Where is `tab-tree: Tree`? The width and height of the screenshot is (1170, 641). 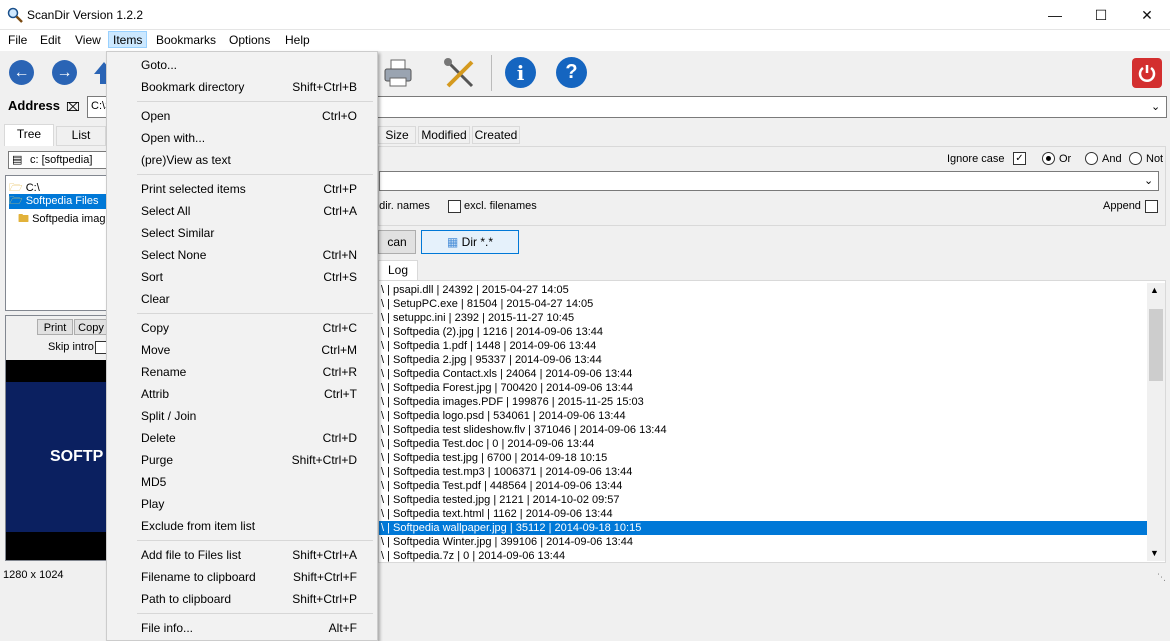 tab-tree: Tree is located at coordinates (29, 135).